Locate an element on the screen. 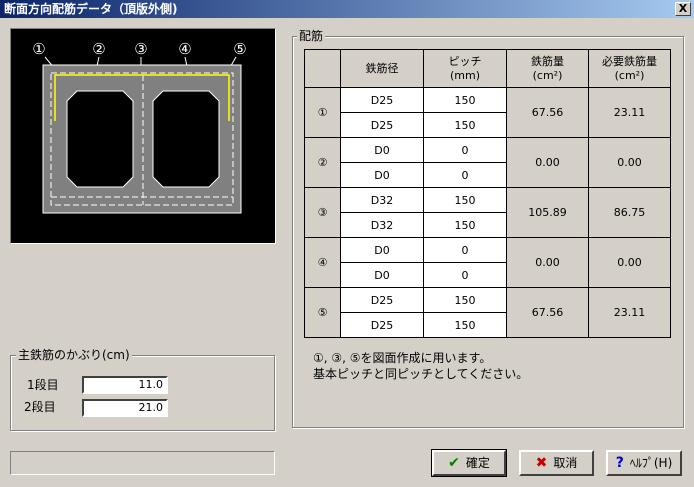  question-icon: ? is located at coordinates (619, 463).